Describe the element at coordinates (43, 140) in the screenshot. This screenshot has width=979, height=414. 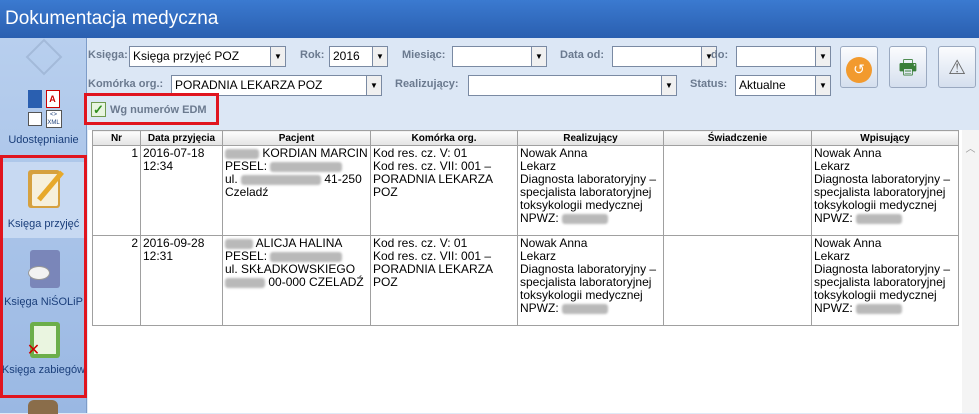
I see `sidebar-item-label: Udostępnianie` at that location.